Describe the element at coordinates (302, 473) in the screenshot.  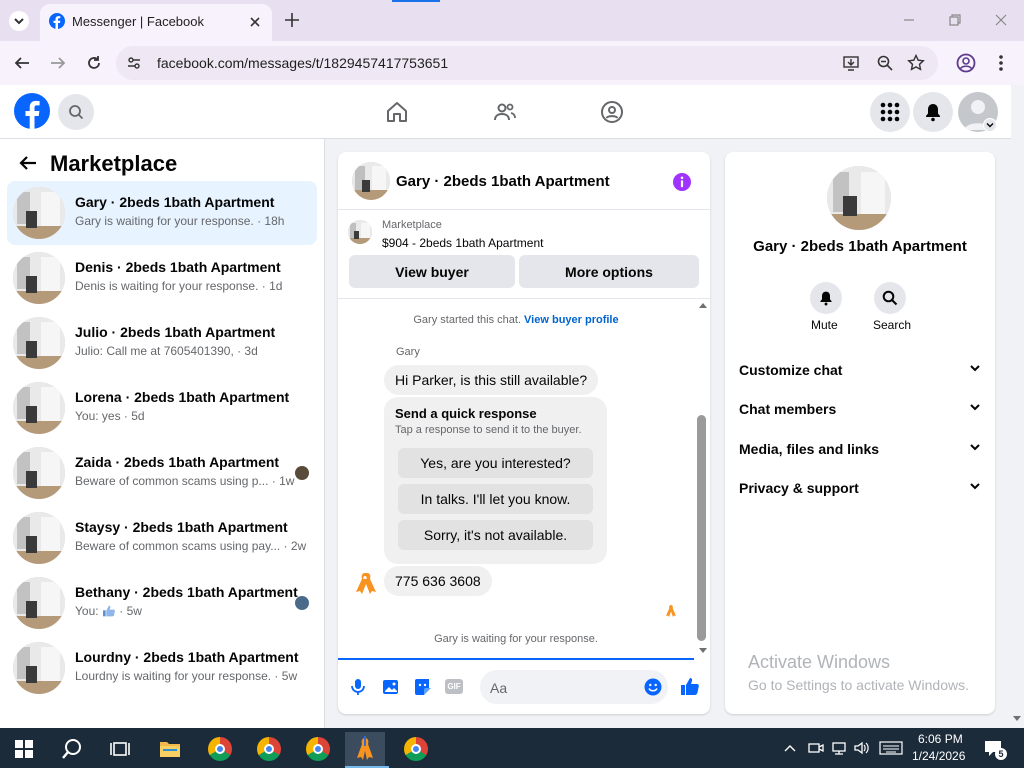
I see `seen-avatar` at that location.